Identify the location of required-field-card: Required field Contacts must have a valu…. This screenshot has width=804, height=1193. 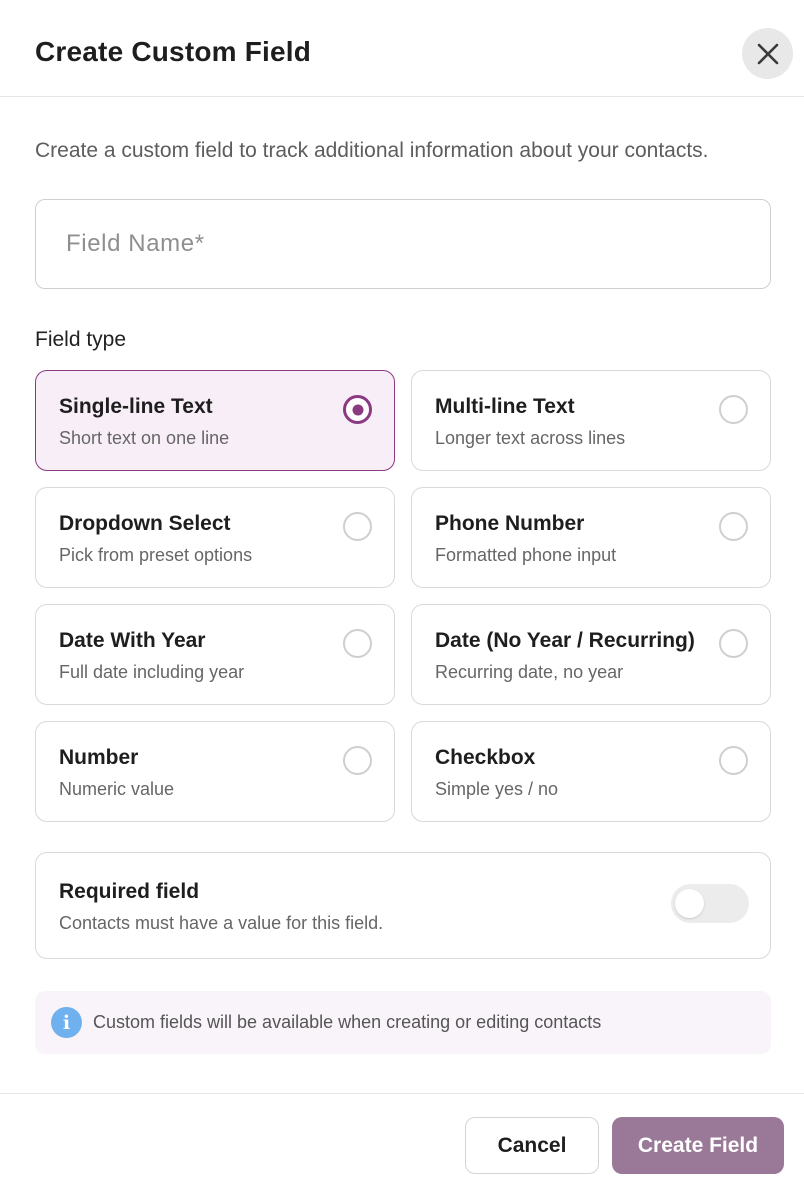
(403, 905).